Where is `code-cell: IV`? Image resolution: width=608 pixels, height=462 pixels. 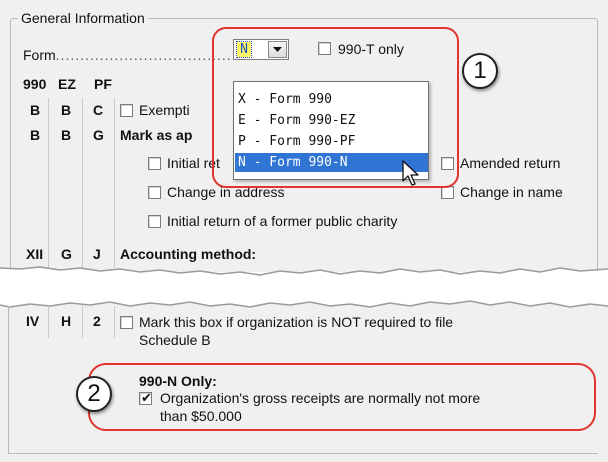
code-cell: IV is located at coordinates (33, 321).